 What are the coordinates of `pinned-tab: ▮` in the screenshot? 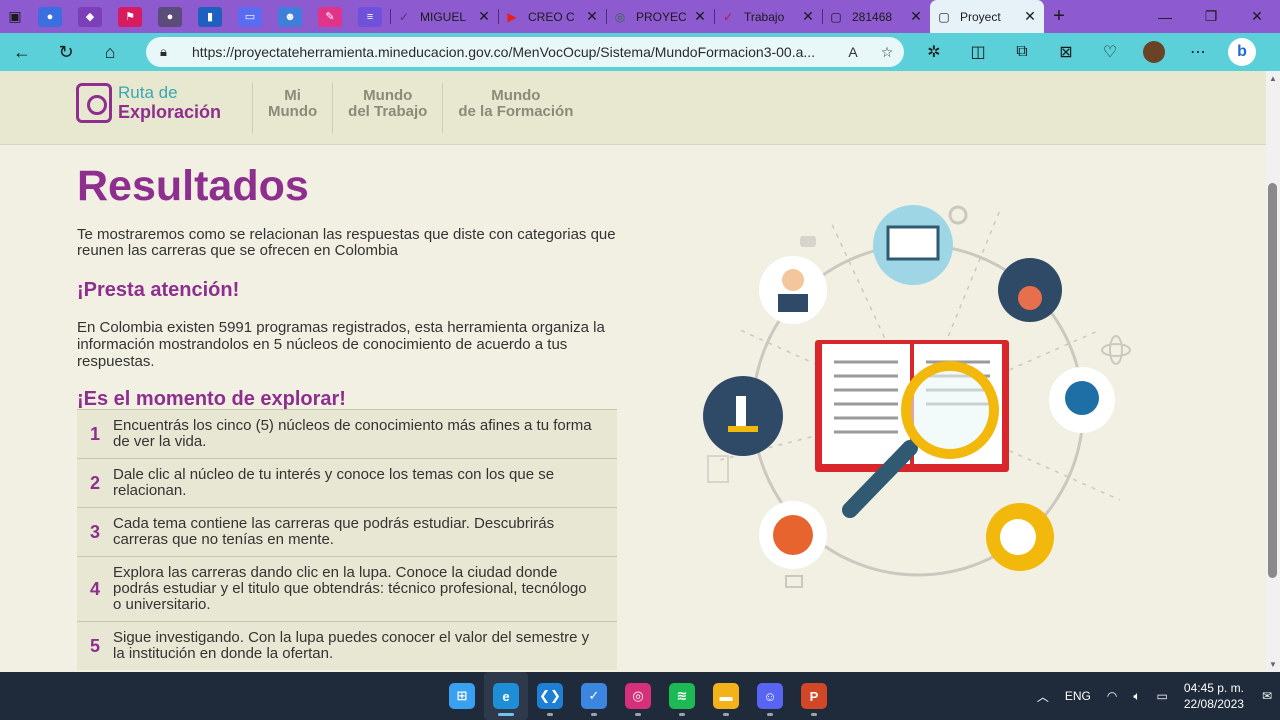 It's located at (210, 16).